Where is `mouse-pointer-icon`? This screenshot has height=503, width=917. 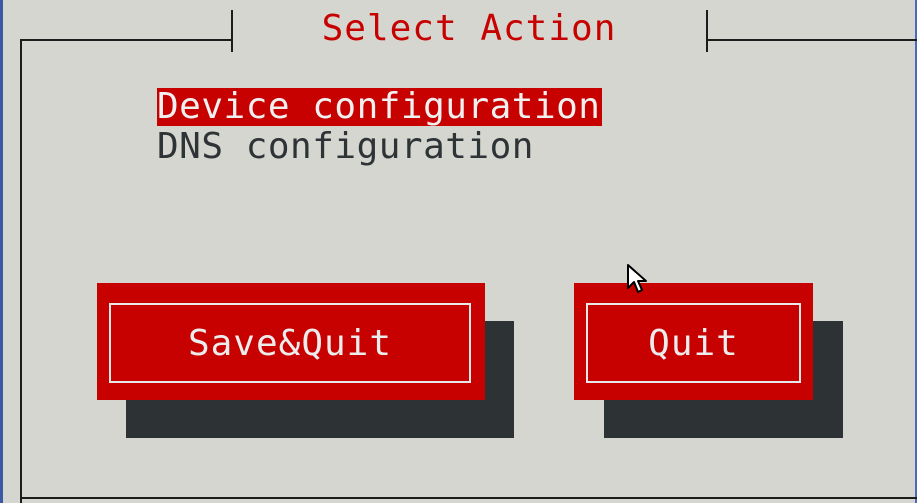
mouse-pointer-icon is located at coordinates (637, 278).